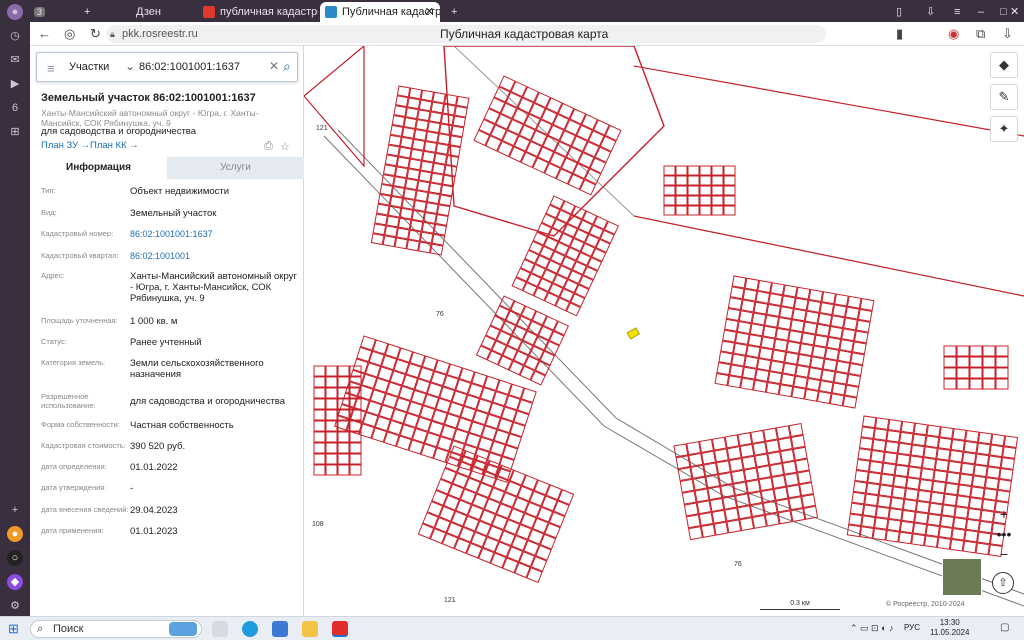 This screenshot has height=640, width=1024. What do you see at coordinates (189, 67) in the screenshot?
I see `search-input: 86:02:1001001:1637` at bounding box center [189, 67].